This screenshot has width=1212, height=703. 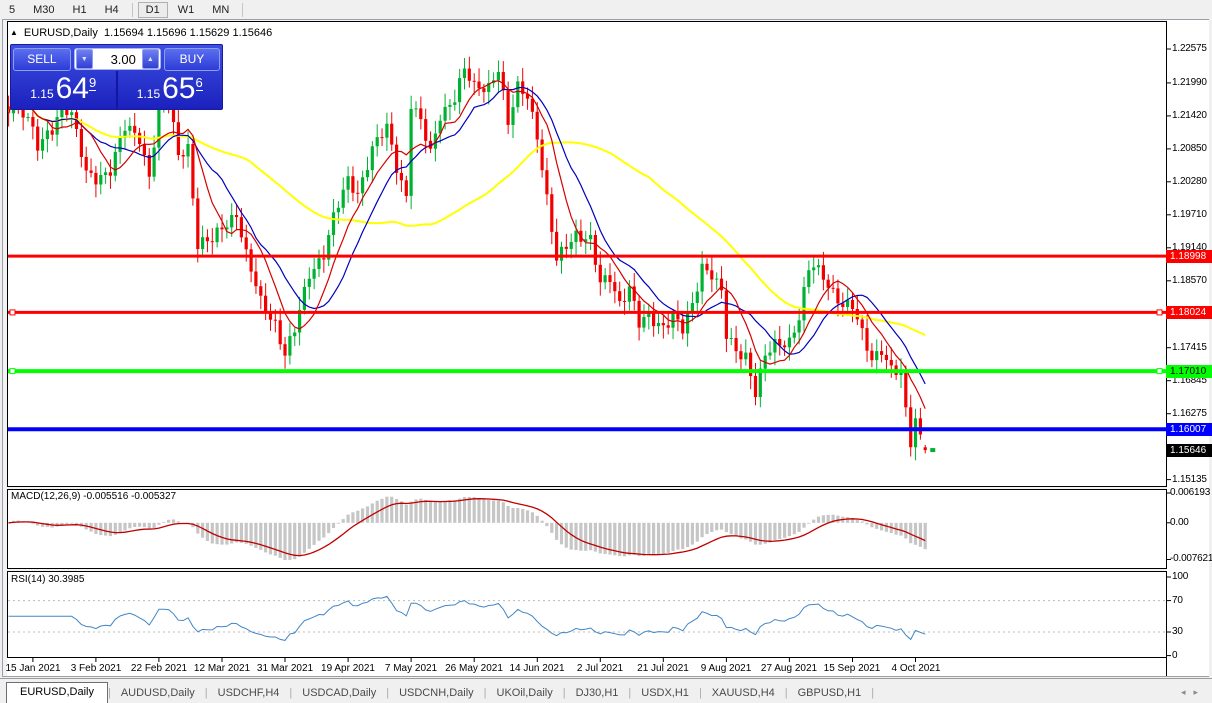 I want to click on sell-button: SELL, so click(x=42, y=59).